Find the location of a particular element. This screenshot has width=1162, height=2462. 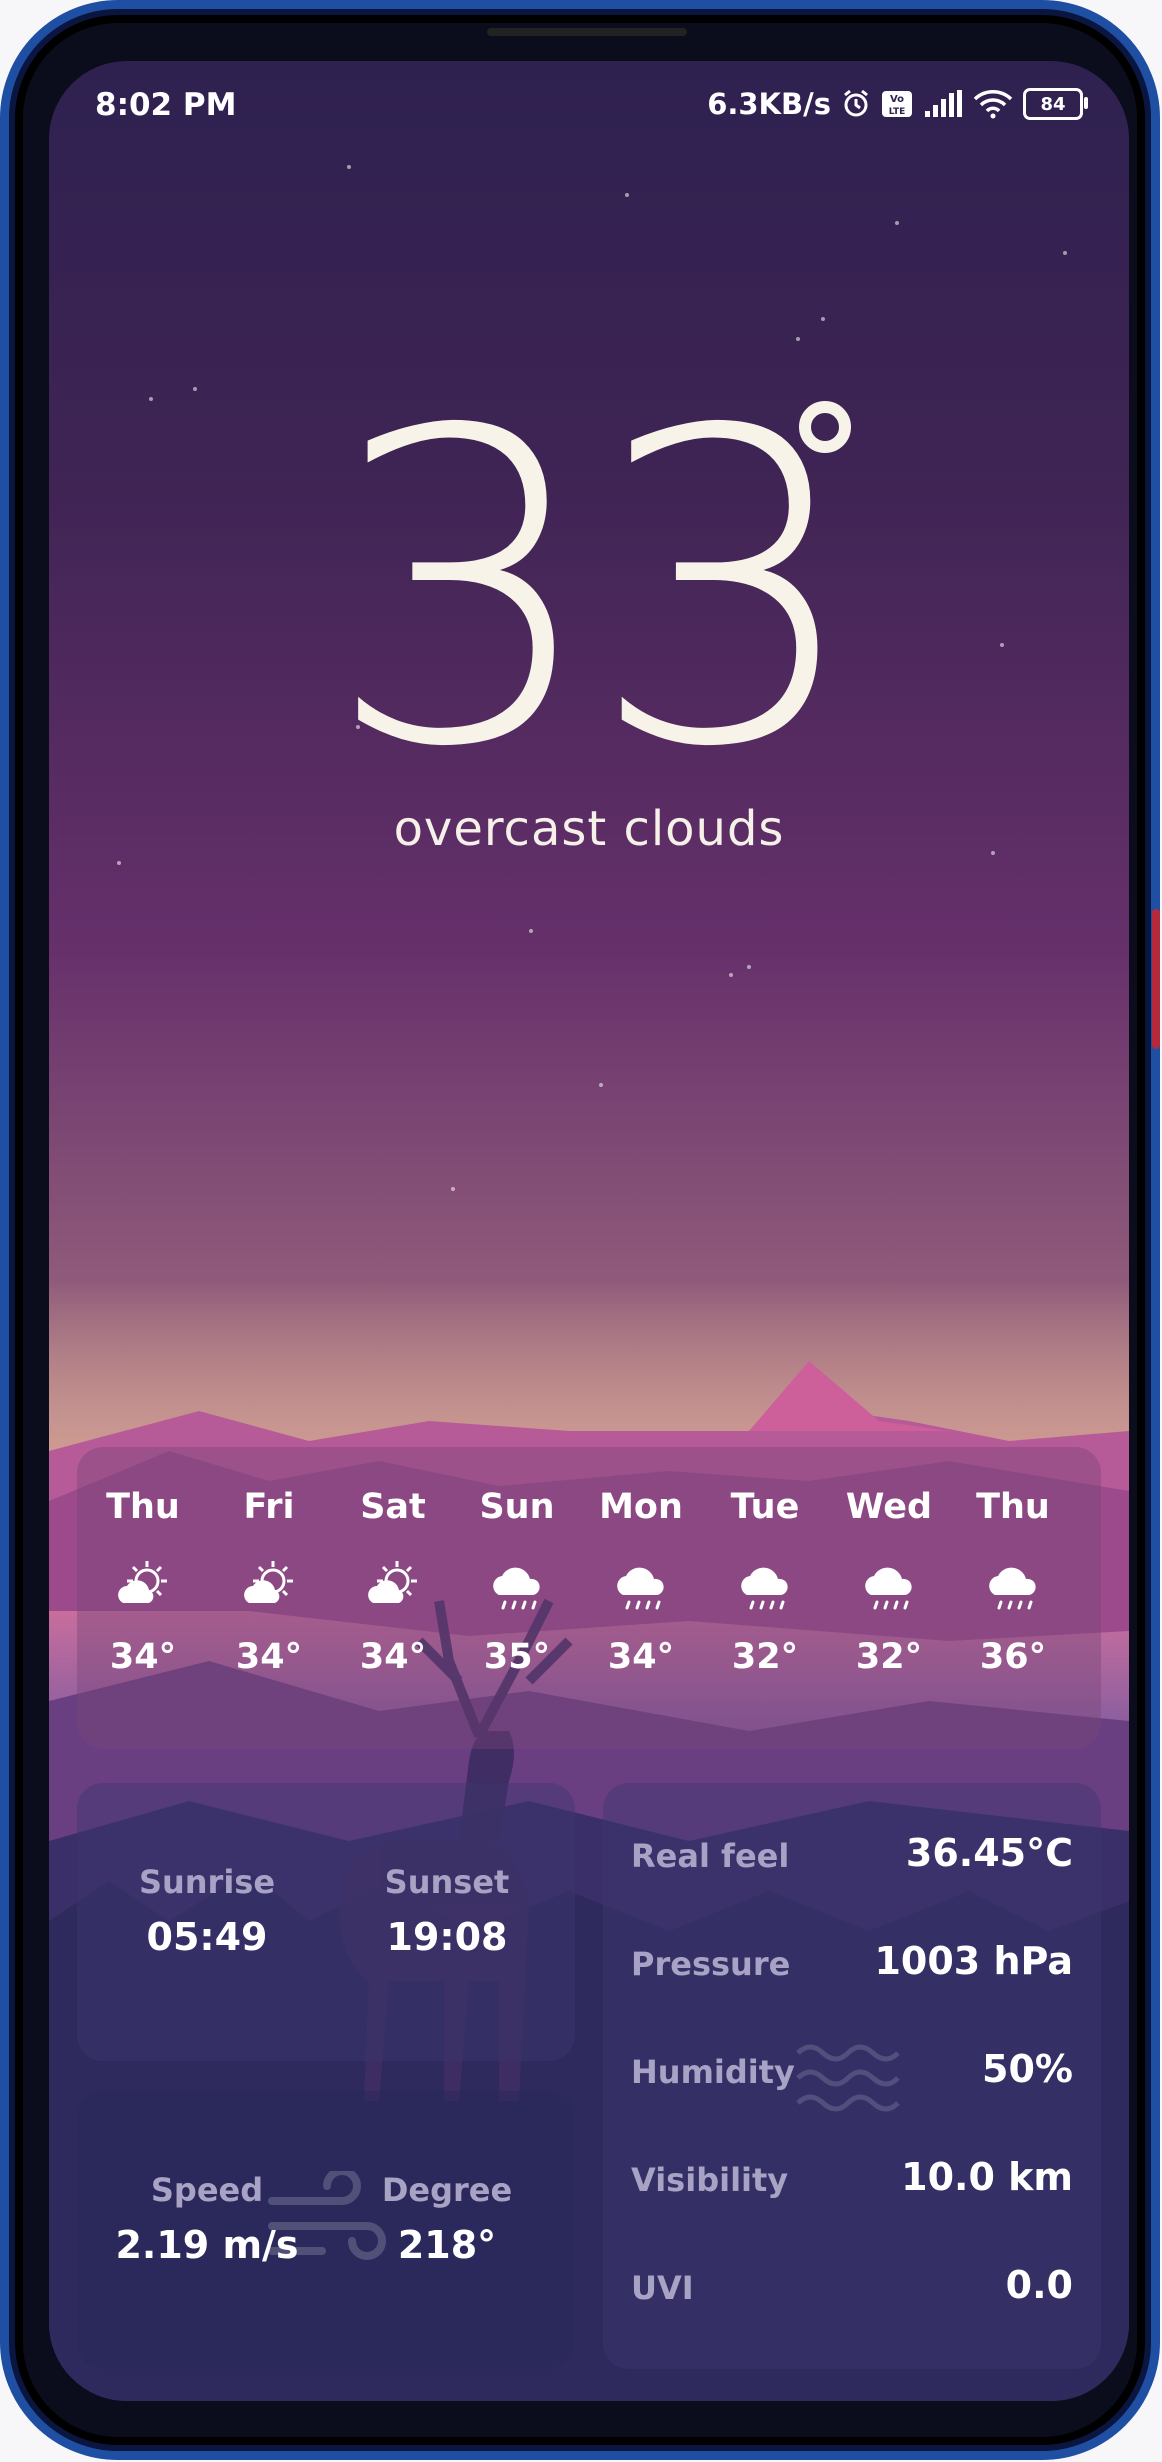

network-speed: 6.3KB/s is located at coordinates (769, 104).